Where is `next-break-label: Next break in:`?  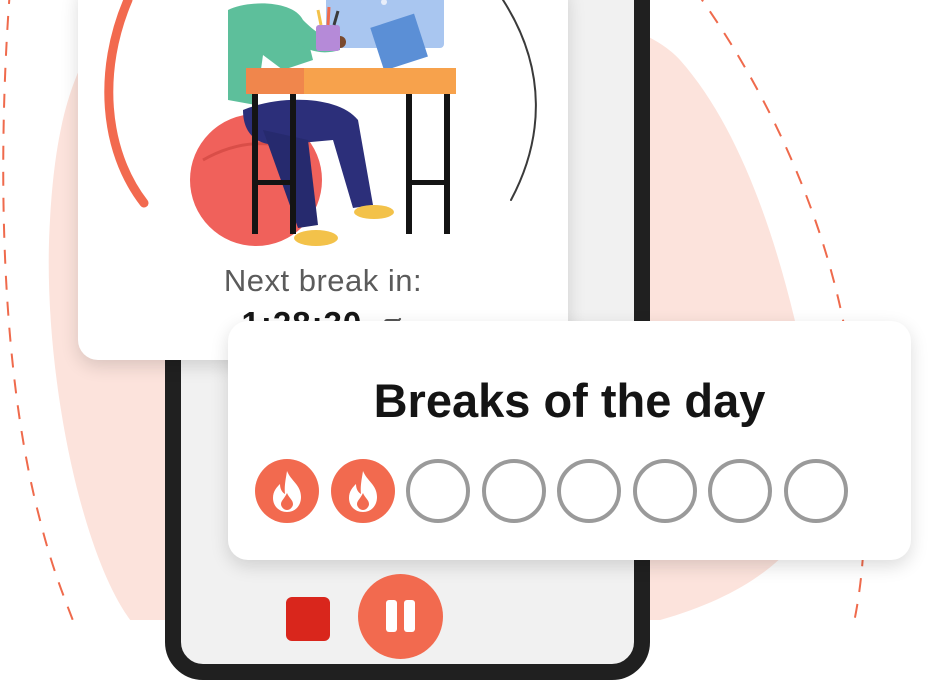
next-break-label: Next break in: is located at coordinates (323, 280).